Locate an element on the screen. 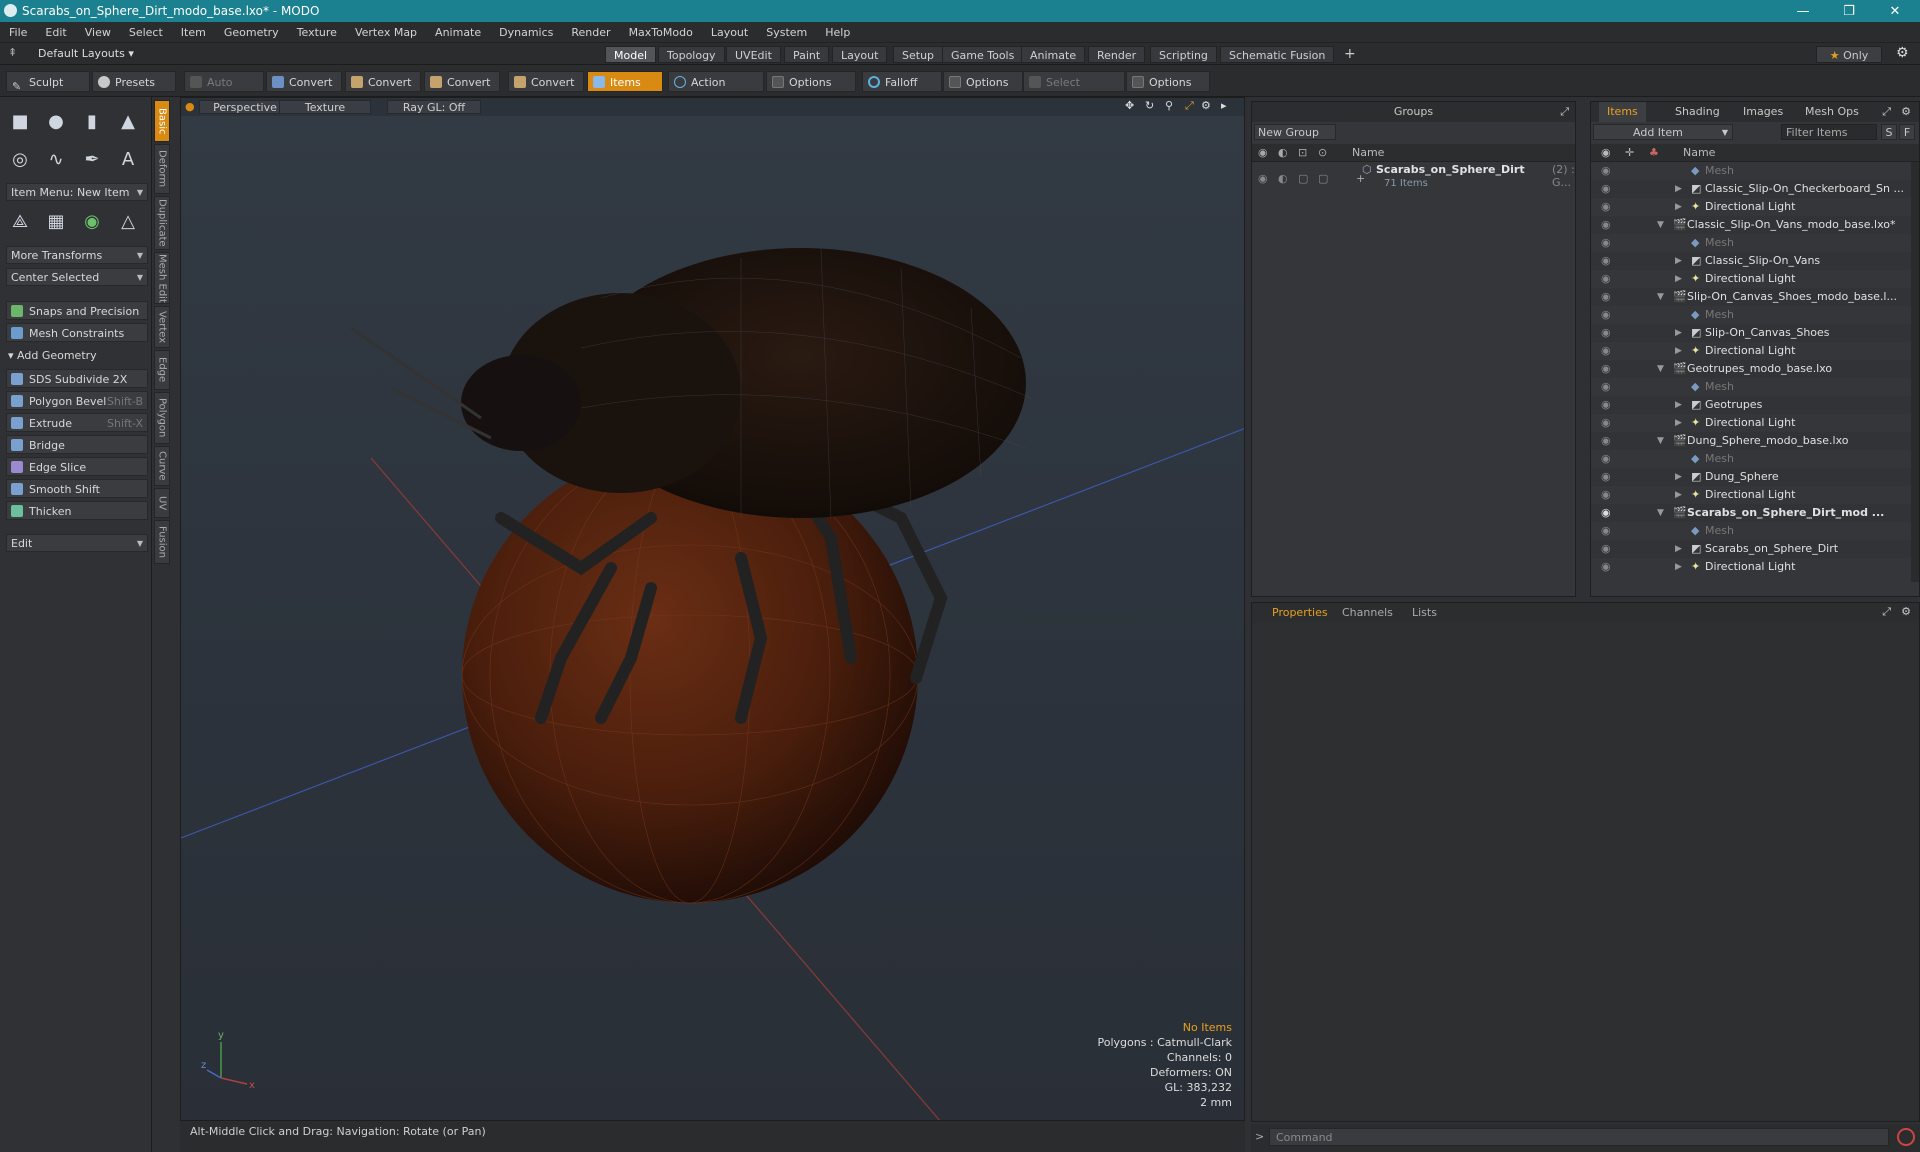  panel-settings-icon: ⚙ is located at coordinates (1906, 611).